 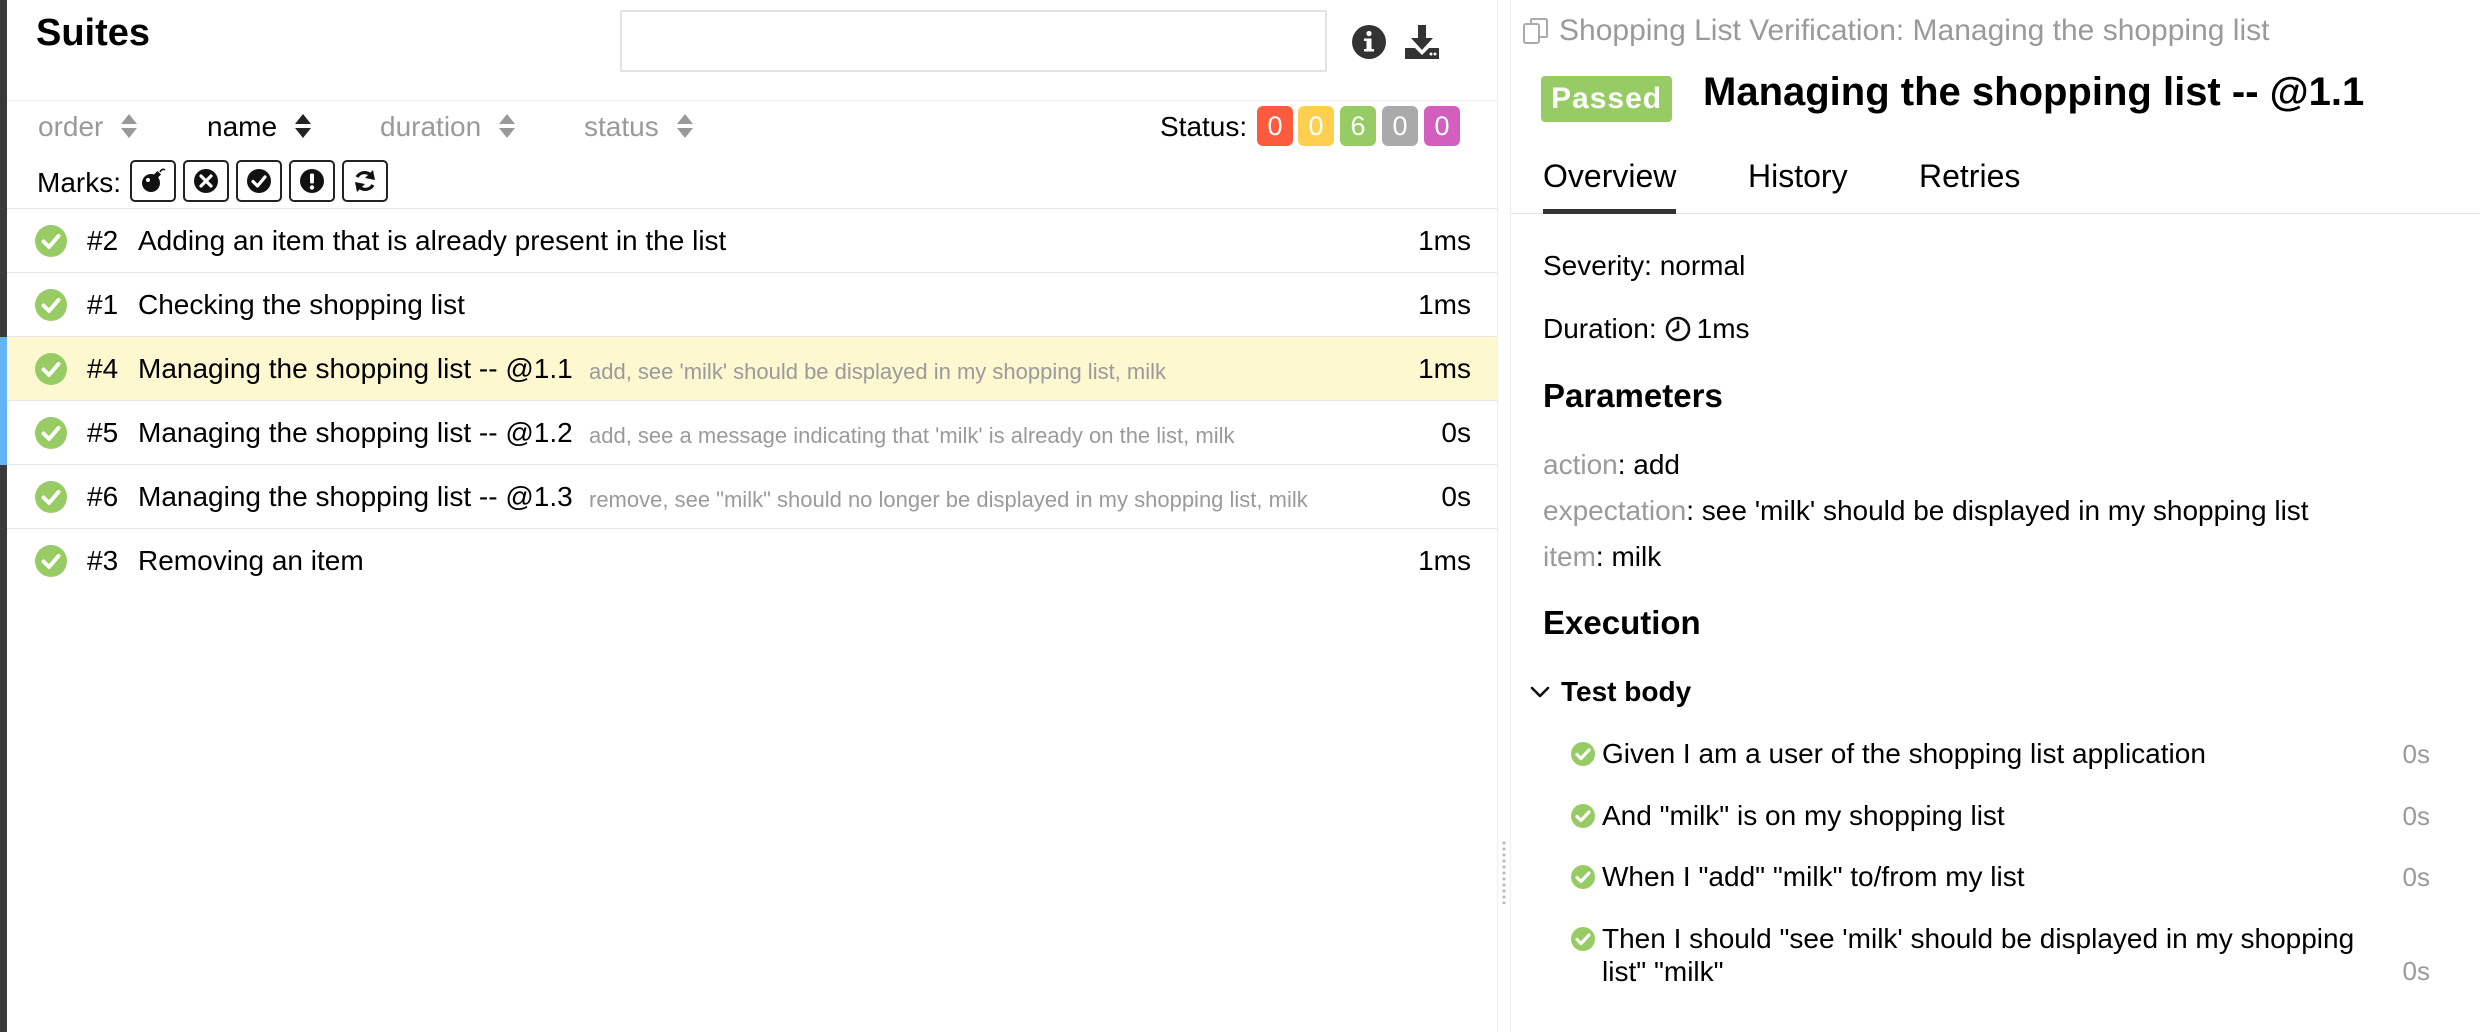 I want to click on test-case-name: Managing the shopping list -- @1.1, so click(x=355, y=368).